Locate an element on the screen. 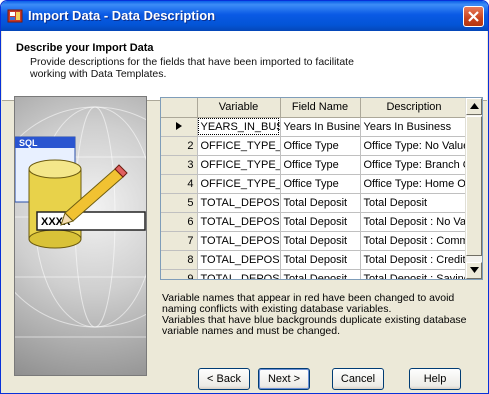 The width and height of the screenshot is (489, 394). row-number: 5 is located at coordinates (179, 203).